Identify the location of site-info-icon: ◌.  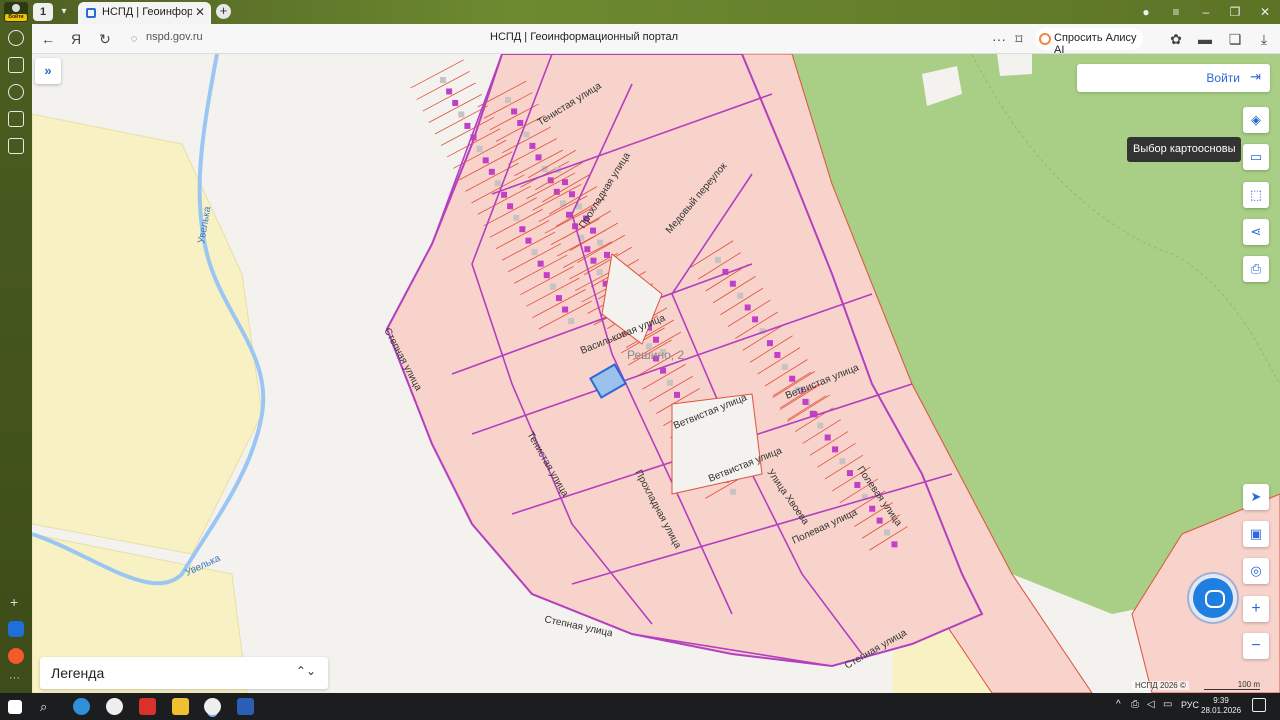
(134, 39).